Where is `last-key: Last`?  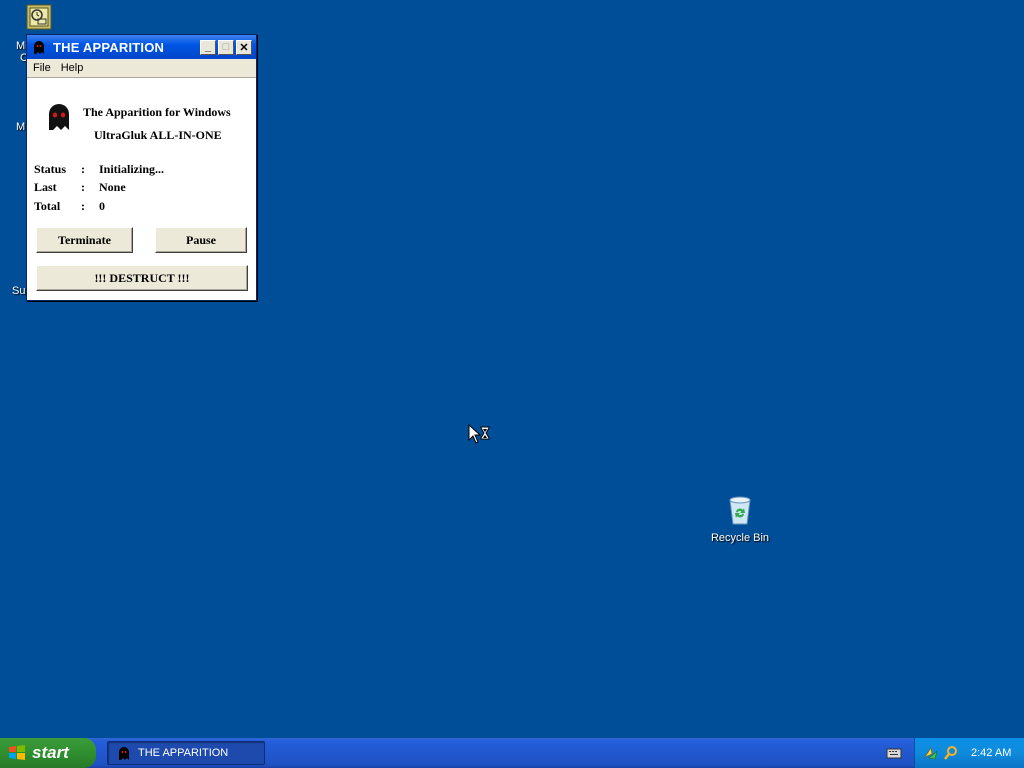
last-key: Last is located at coordinates (45, 187).